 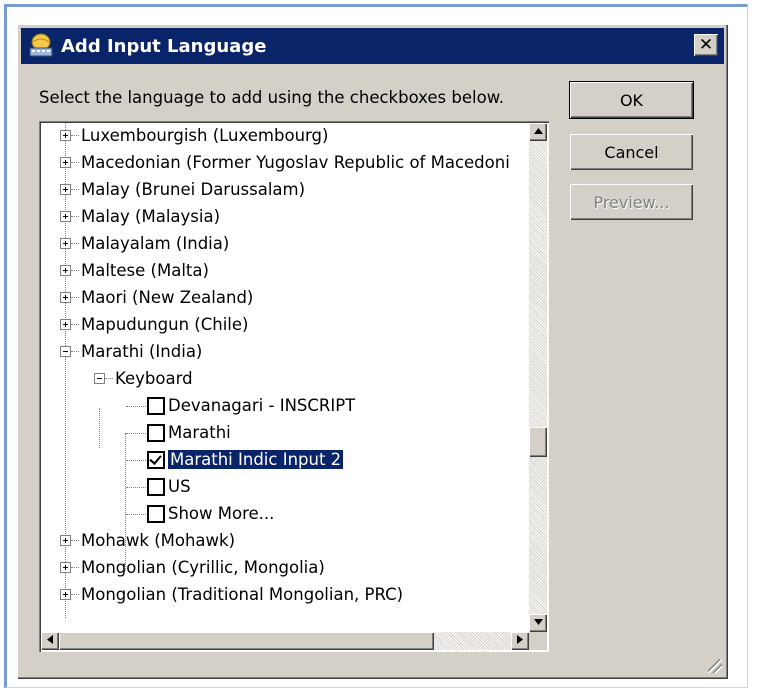 I want to click on keyboard-label: Devanagari - INSCRIPT, so click(x=262, y=405).